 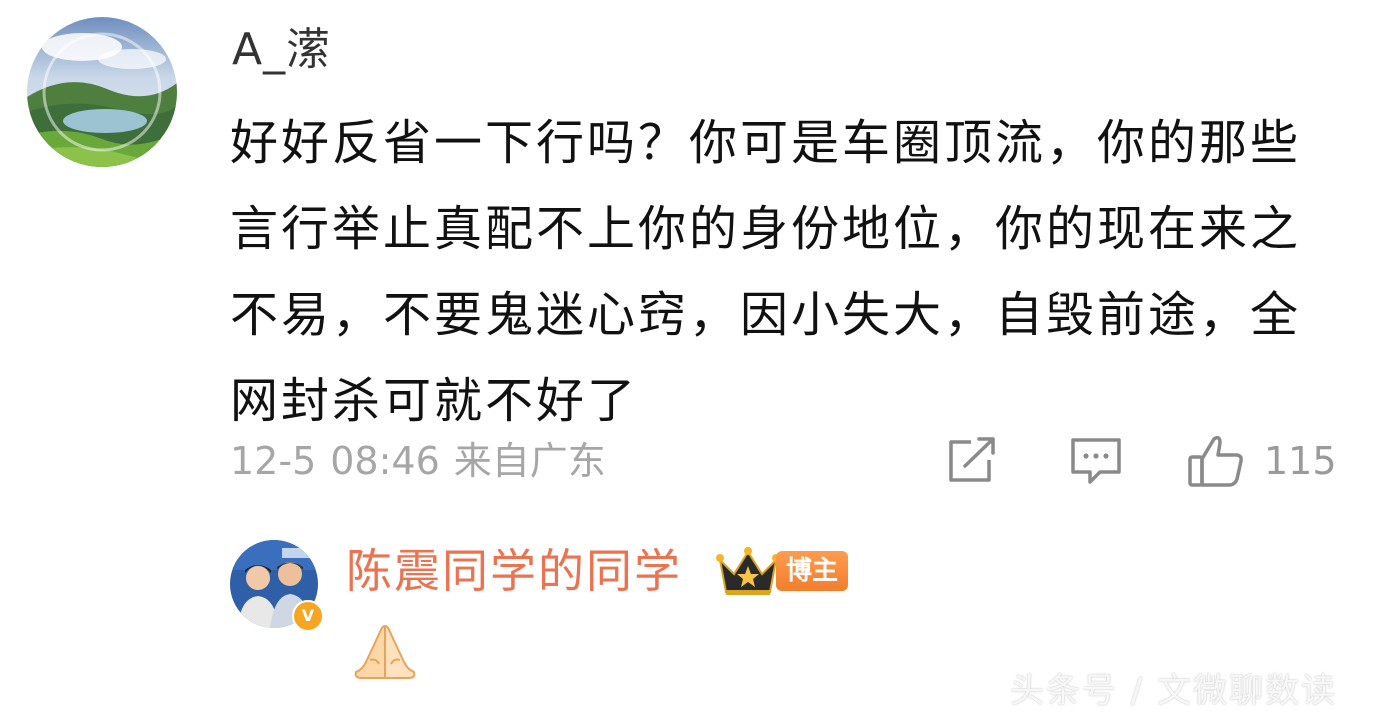 What do you see at coordinates (1300, 461) in the screenshot?
I see `like-count: 115` at bounding box center [1300, 461].